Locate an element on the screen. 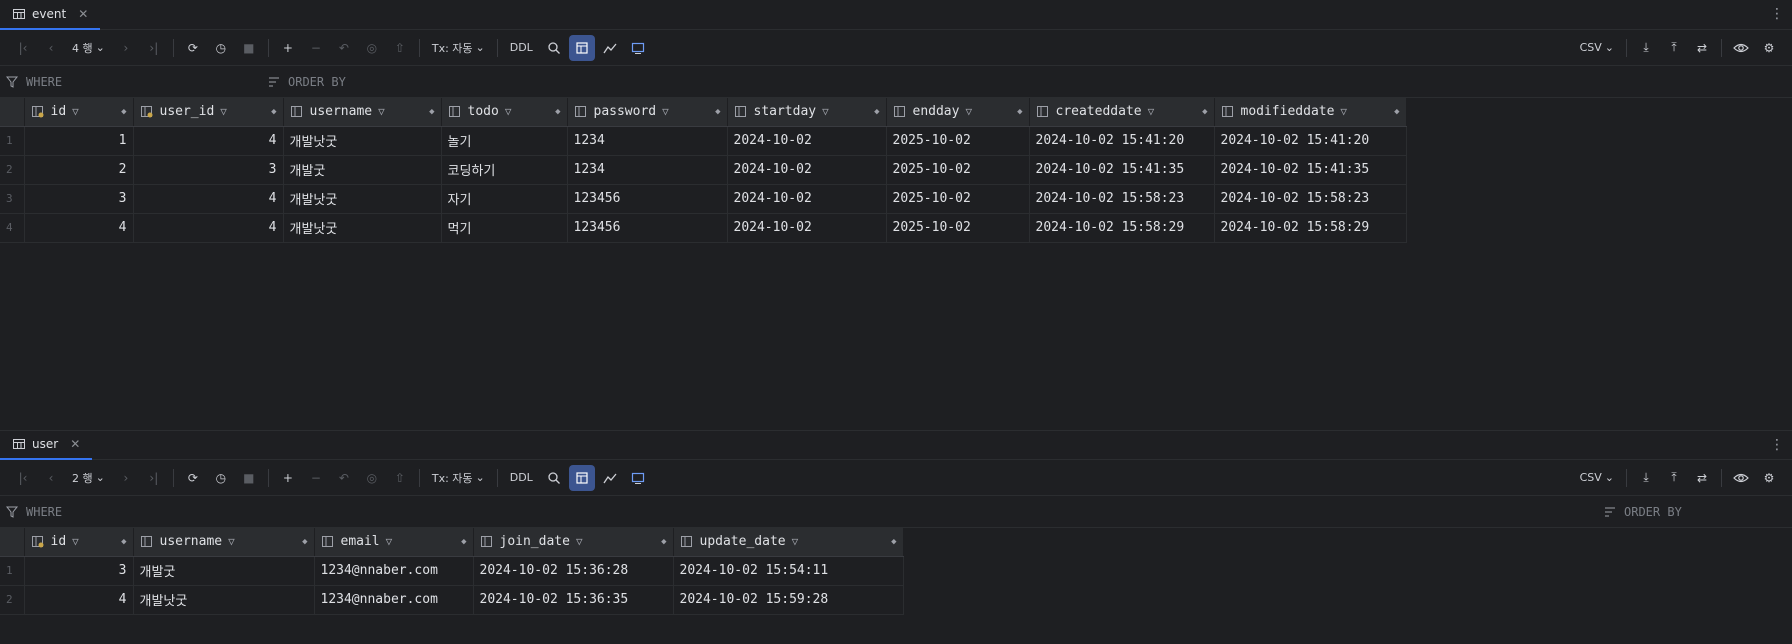 The height and width of the screenshot is (644, 1792). order-by-filter: ORDER BY is located at coordinates (1643, 512).